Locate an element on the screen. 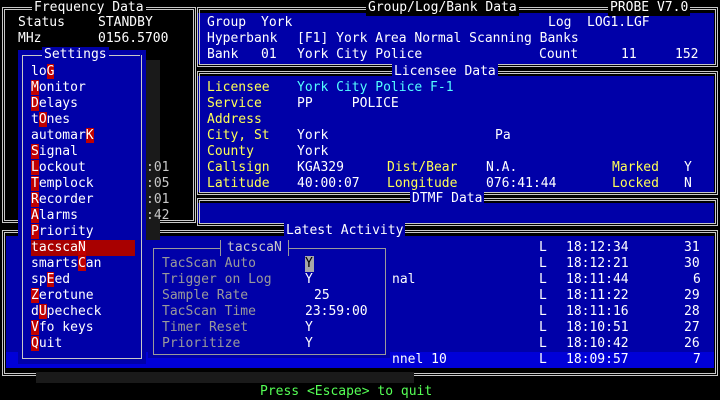 The height and width of the screenshot is (400, 720). menu-item-alarms: Alarms is located at coordinates (83, 216).